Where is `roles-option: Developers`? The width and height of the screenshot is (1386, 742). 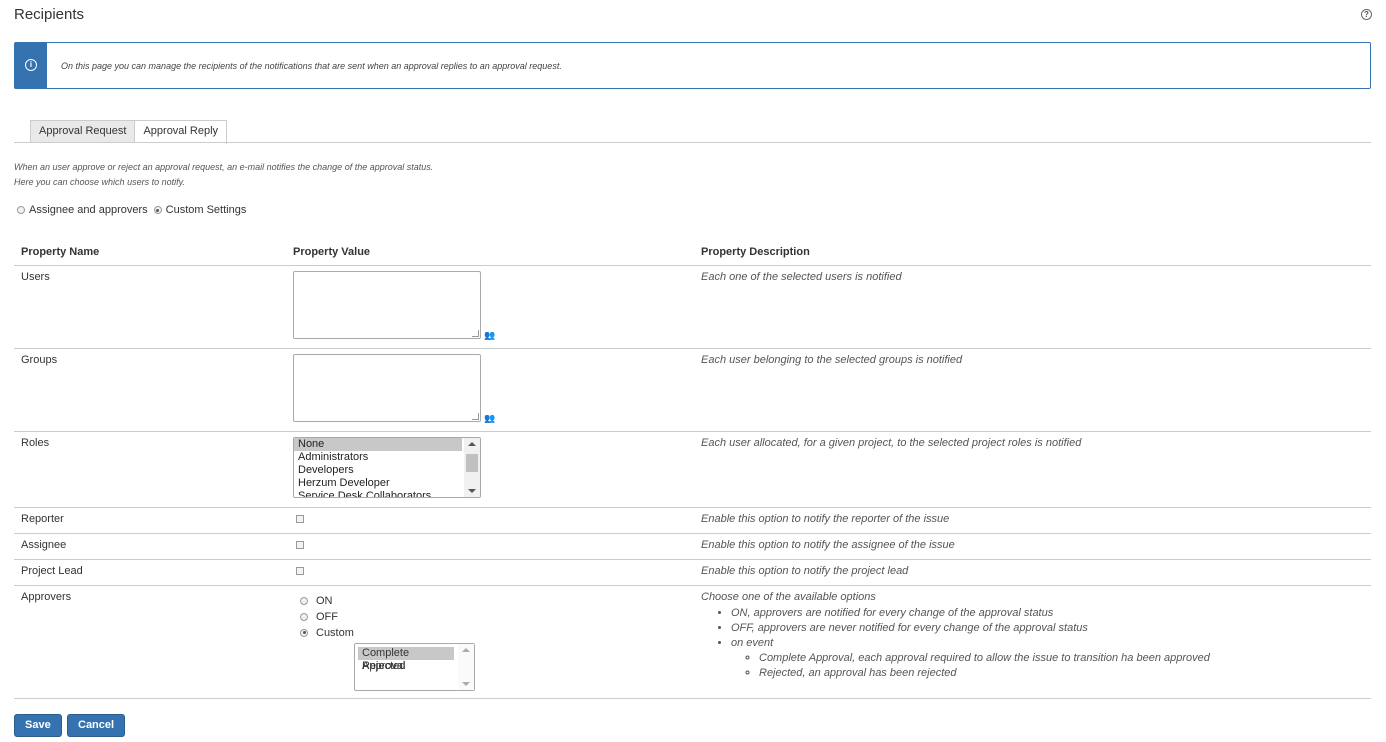
roles-option: Developers is located at coordinates (378, 470).